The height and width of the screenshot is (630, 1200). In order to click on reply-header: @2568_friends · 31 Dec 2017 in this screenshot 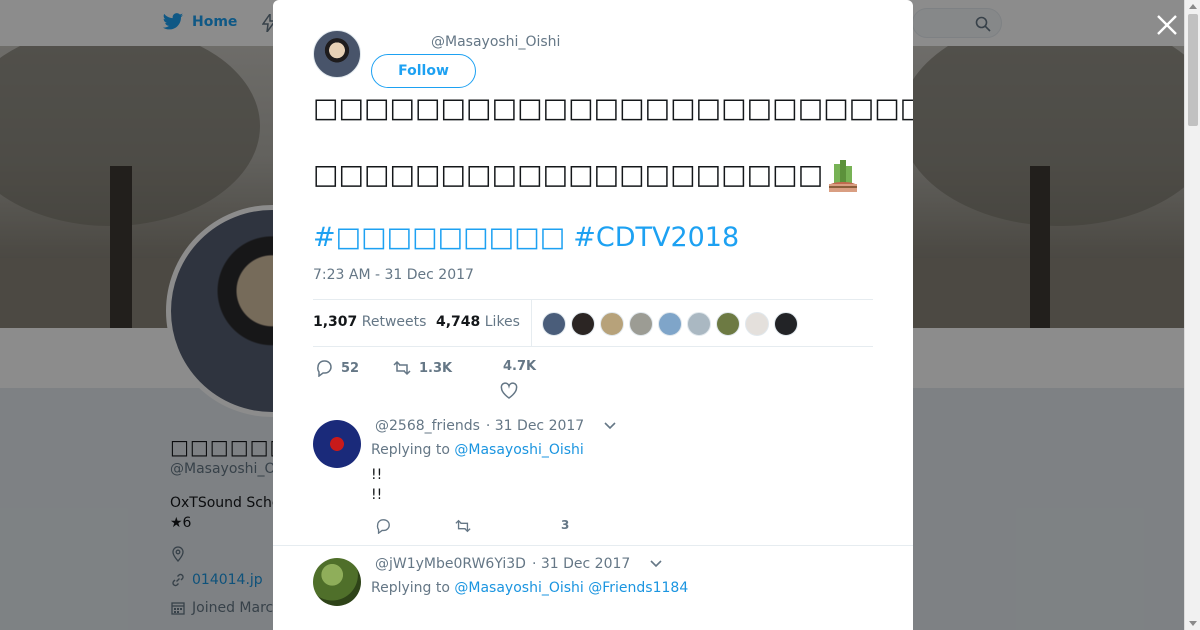, I will do `click(495, 426)`.